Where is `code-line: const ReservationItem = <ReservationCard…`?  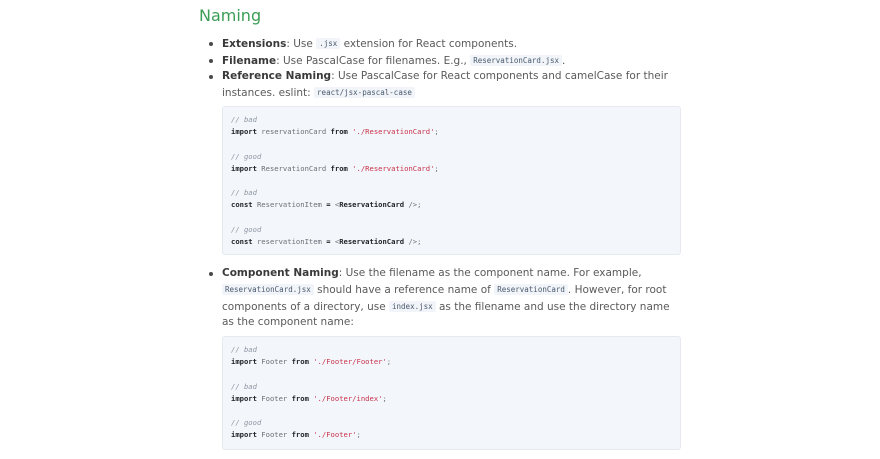 code-line: const ReservationItem = <ReservationCard… is located at coordinates (451, 205).